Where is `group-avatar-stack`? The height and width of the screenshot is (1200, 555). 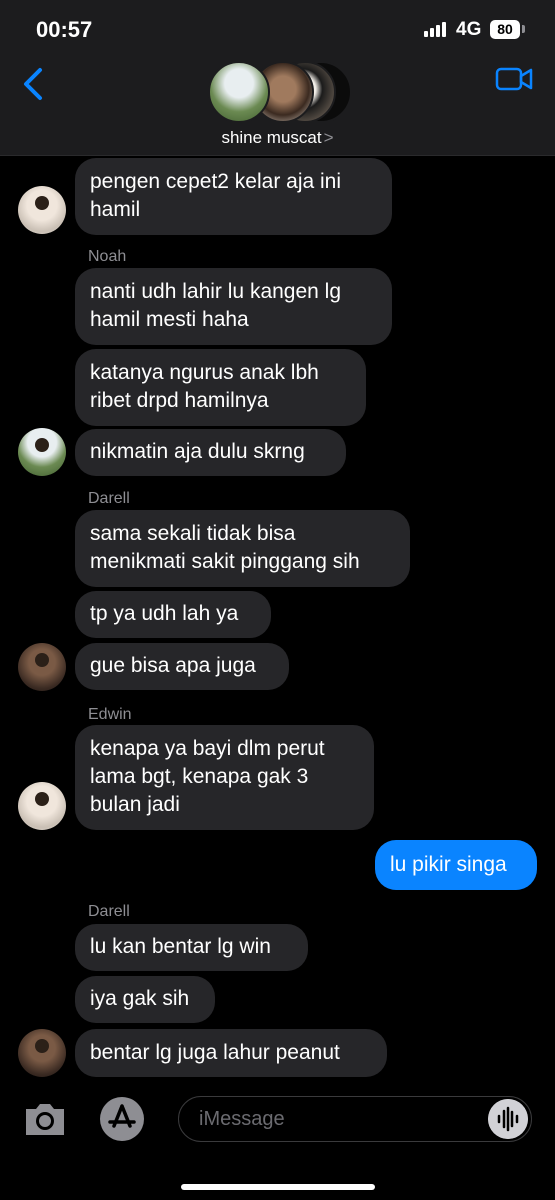
group-avatar-stack is located at coordinates (280, 92).